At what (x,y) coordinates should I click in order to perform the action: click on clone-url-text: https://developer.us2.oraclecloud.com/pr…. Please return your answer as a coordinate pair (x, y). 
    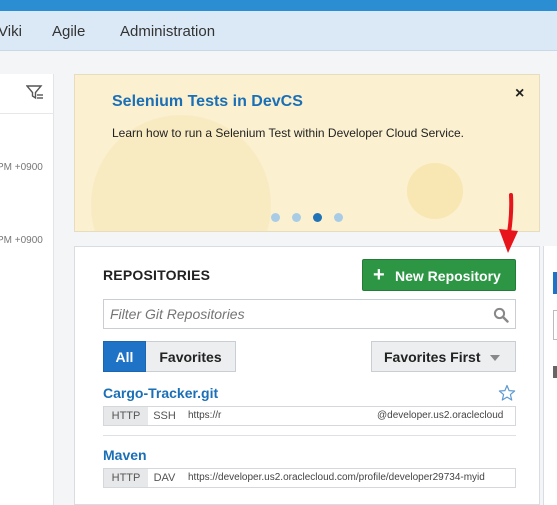
    Looking at the image, I should click on (336, 477).